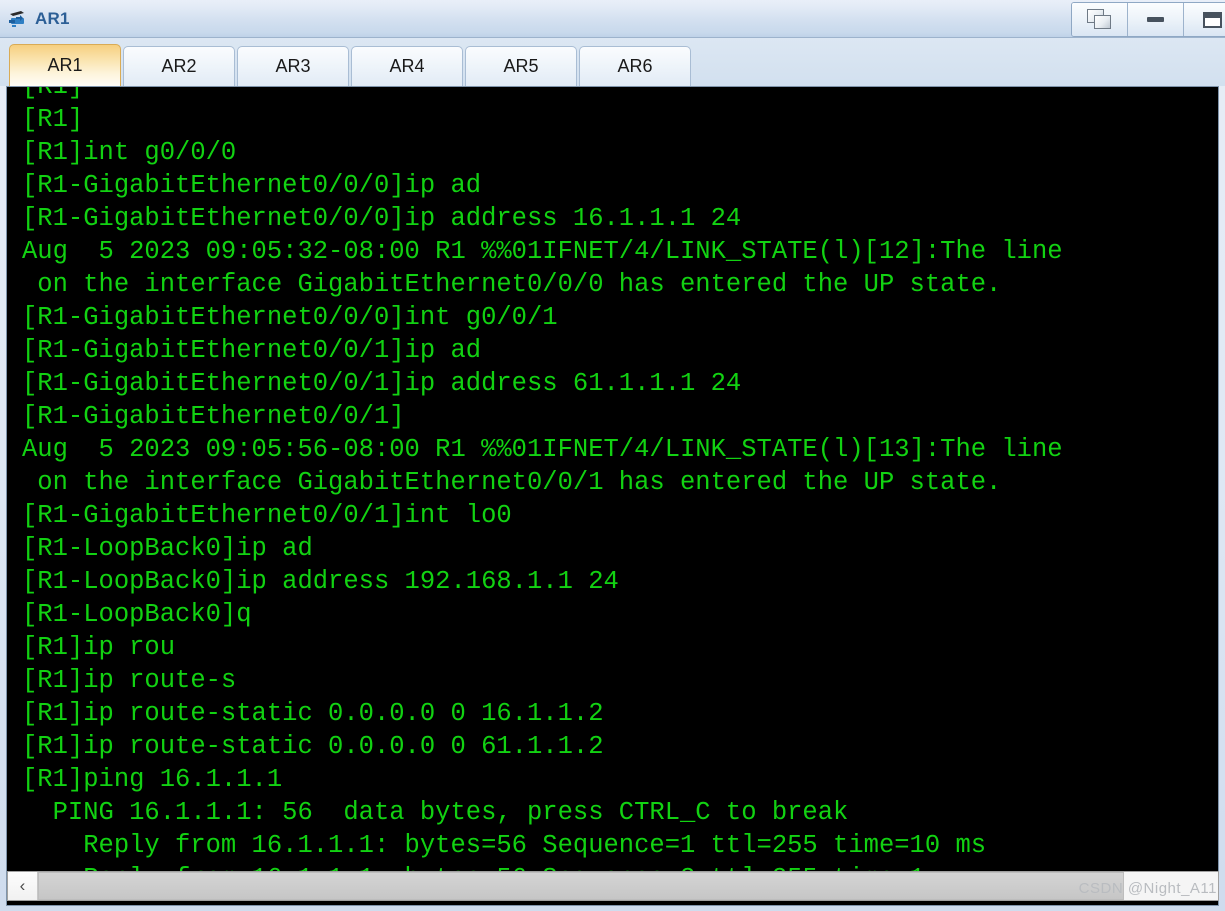 This screenshot has width=1225, height=911. I want to click on tab-label: AR1, so click(65, 65).